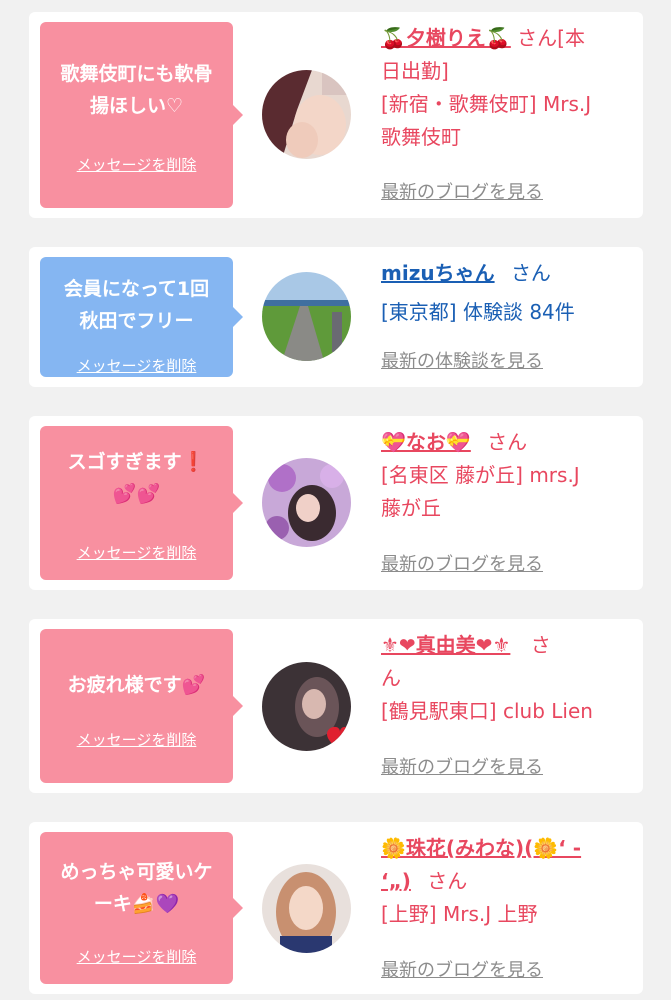 This screenshot has width=671, height=1000. I want to click on sender-info: mizuちゃん さん [東京都] 体験談 84件, so click(507, 293).